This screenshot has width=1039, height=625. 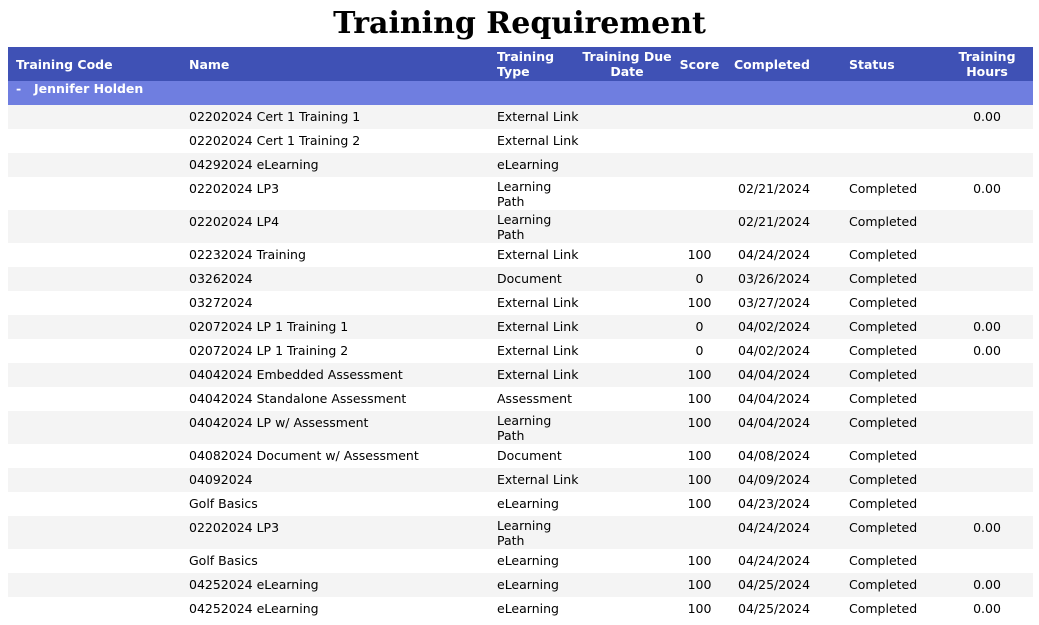 I want to click on header-training-code: Training Code, so click(x=94, y=64).